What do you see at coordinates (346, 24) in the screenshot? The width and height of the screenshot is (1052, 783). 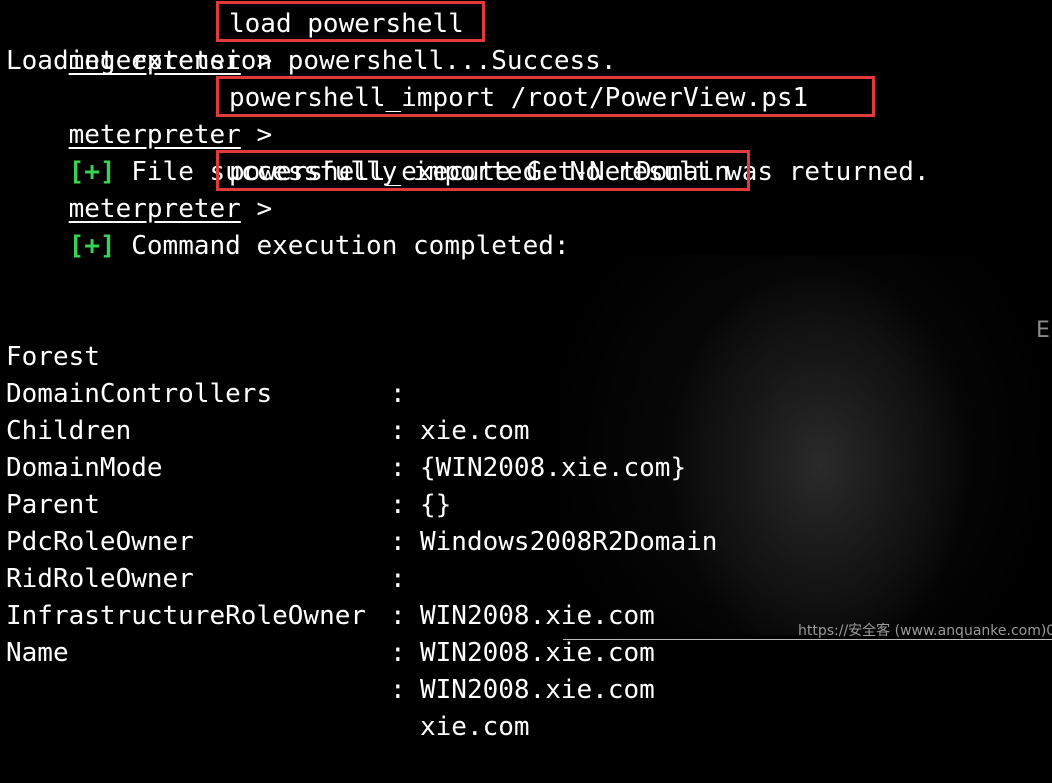 I see `command-text: load powershell` at bounding box center [346, 24].